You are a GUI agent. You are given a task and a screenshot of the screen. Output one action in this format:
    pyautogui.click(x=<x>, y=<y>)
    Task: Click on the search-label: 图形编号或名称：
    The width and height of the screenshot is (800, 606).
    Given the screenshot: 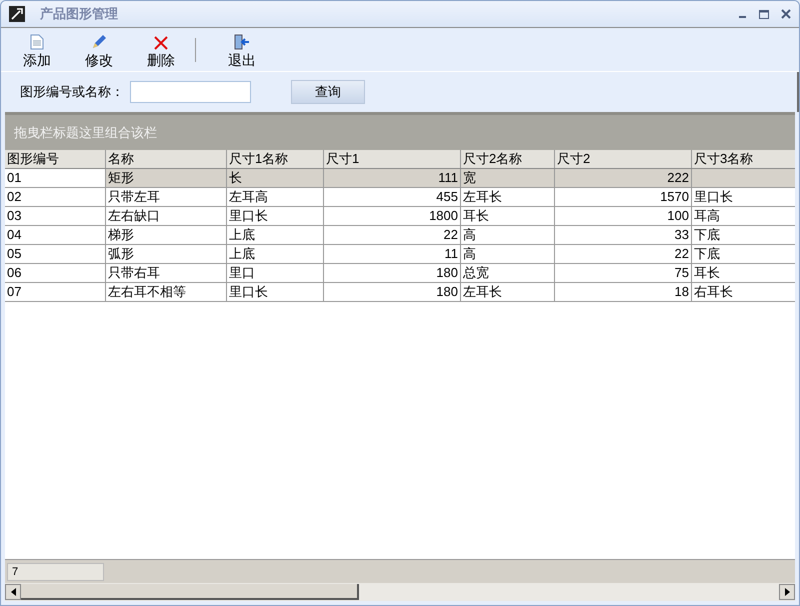 What is the action you would take?
    pyautogui.click(x=72, y=92)
    